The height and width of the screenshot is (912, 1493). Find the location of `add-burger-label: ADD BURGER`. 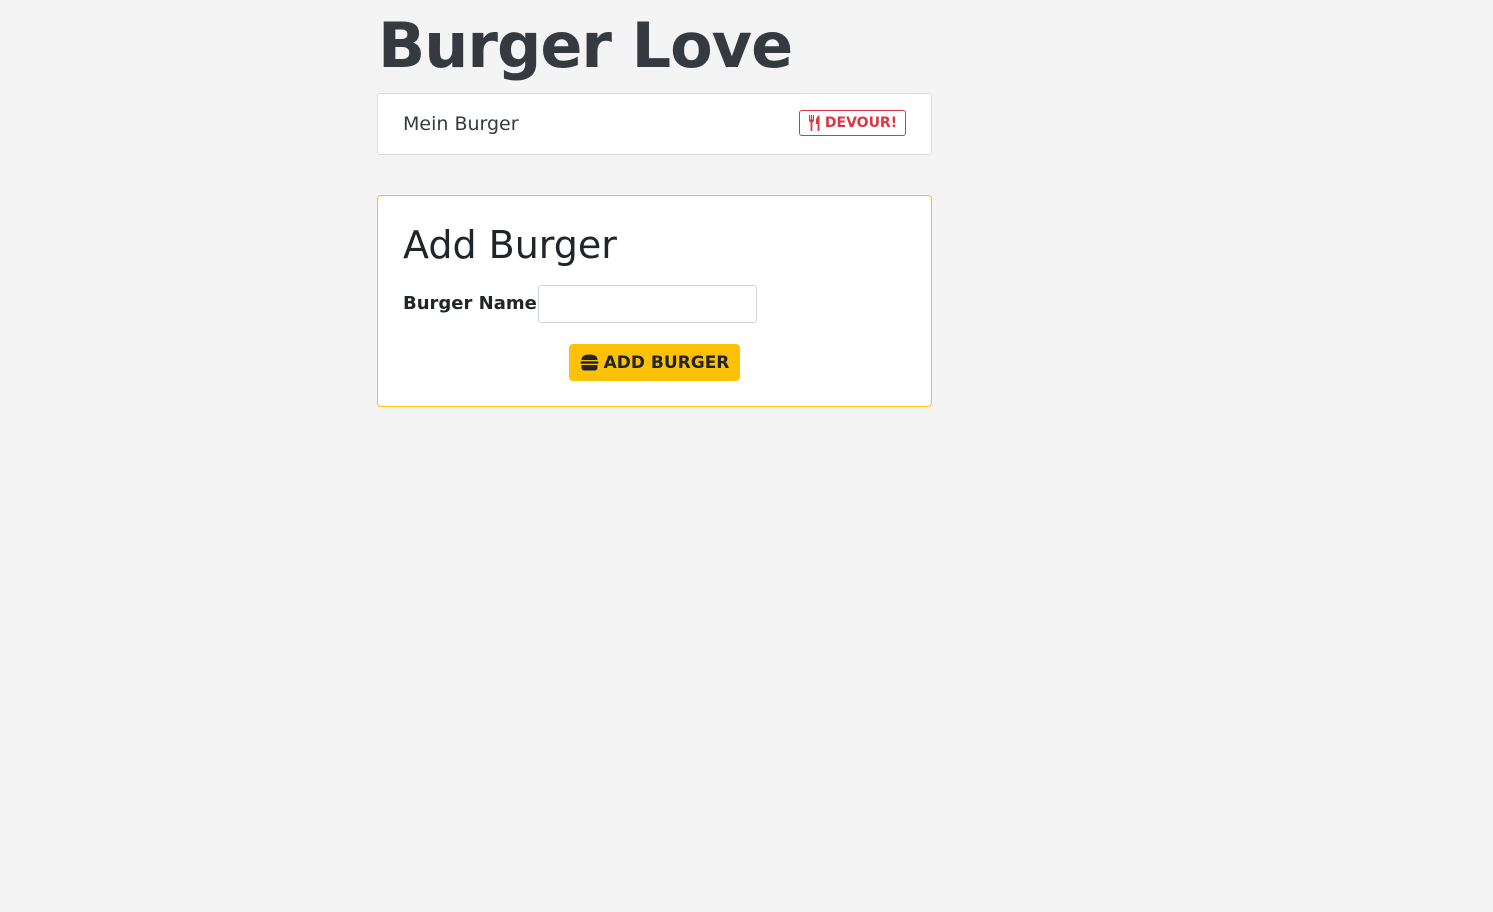

add-burger-label: ADD BURGER is located at coordinates (666, 362).